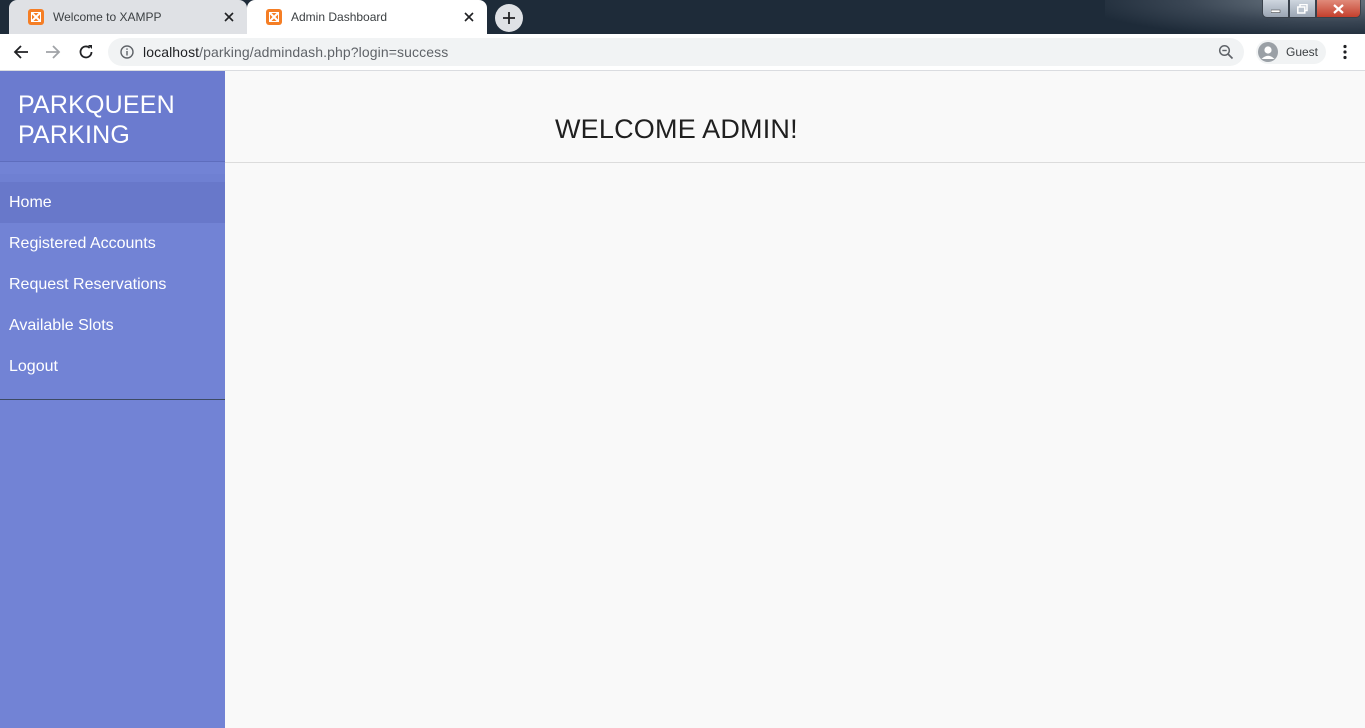 This screenshot has height=728, width=1365. What do you see at coordinates (1302, 52) in the screenshot?
I see `profile-label: Guest` at bounding box center [1302, 52].